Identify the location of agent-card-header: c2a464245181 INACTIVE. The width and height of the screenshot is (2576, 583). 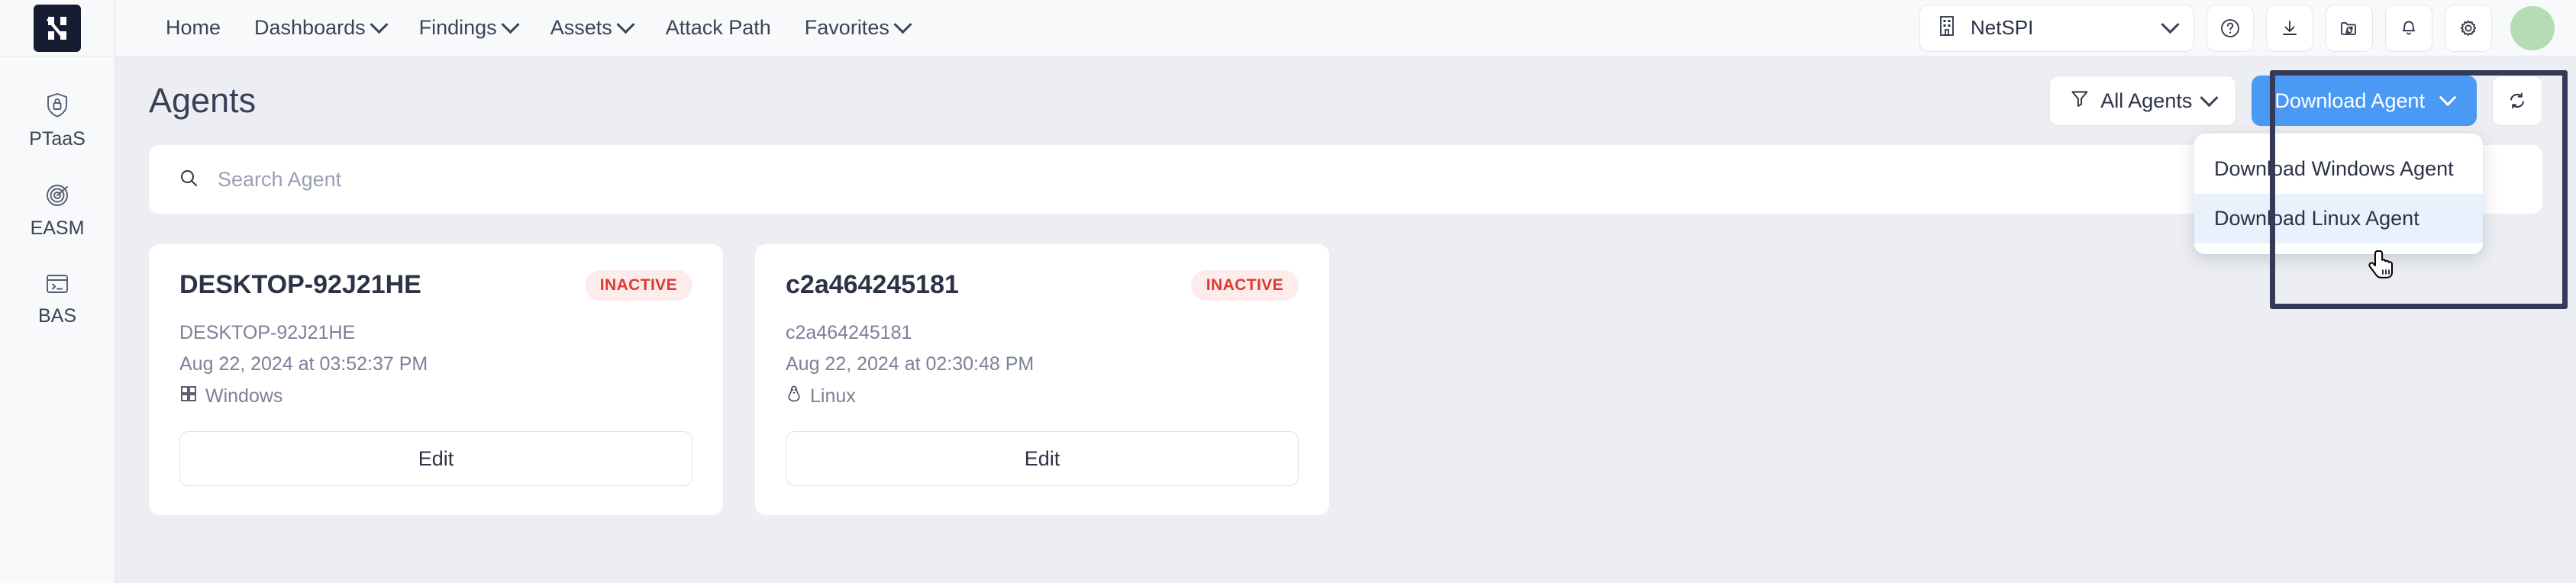
(1042, 285).